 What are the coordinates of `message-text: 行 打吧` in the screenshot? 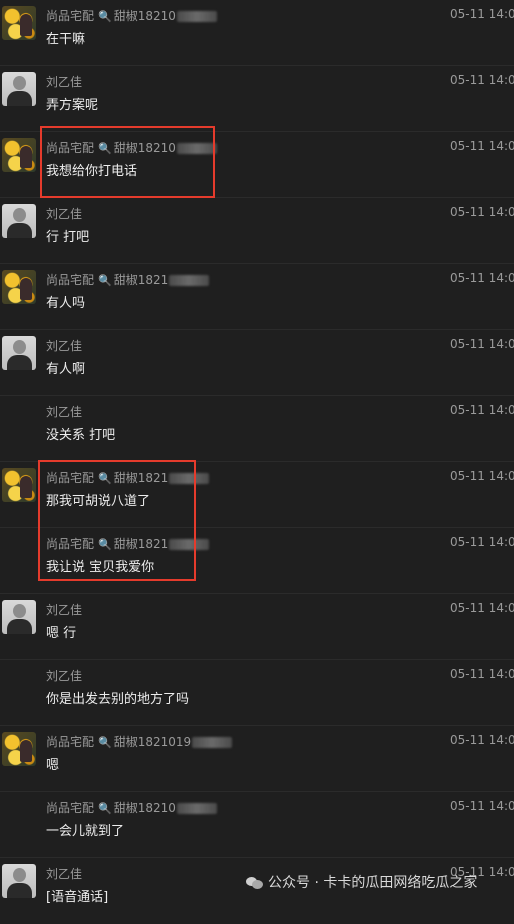 It's located at (68, 237).